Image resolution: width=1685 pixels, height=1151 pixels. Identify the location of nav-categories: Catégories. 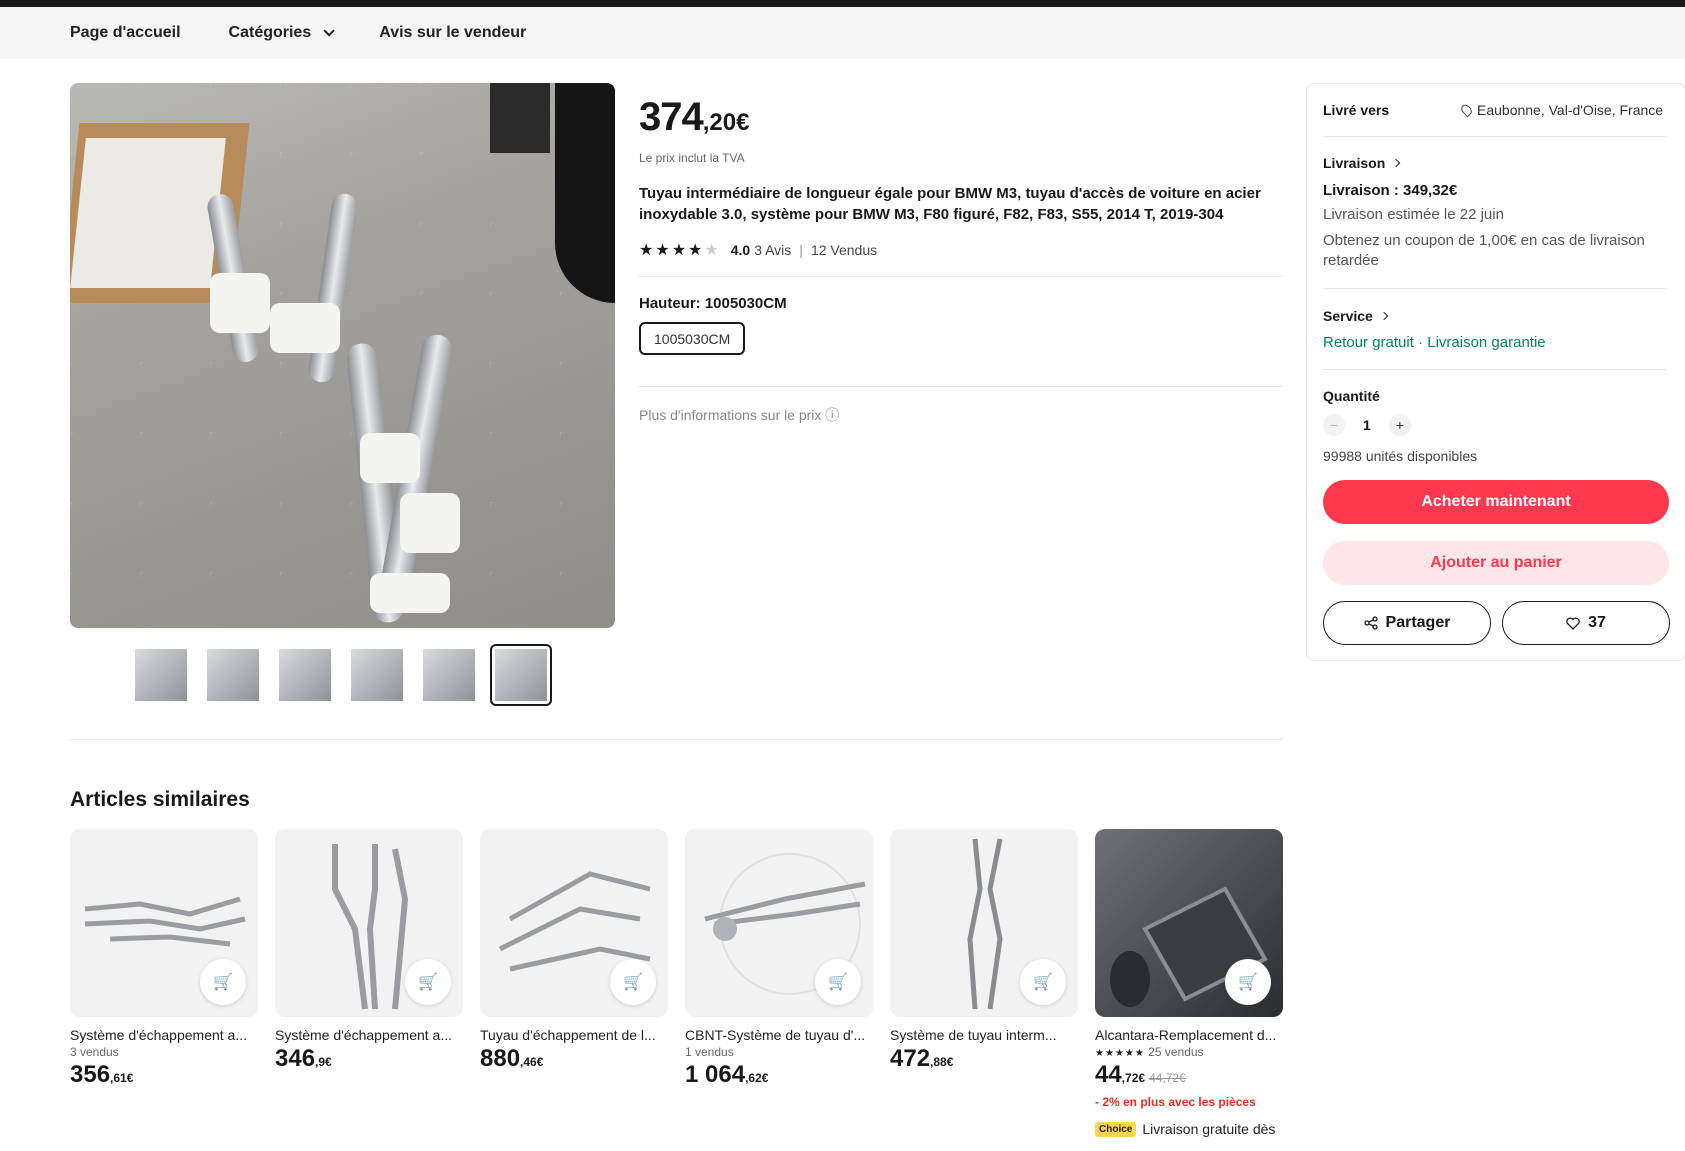
(282, 33).